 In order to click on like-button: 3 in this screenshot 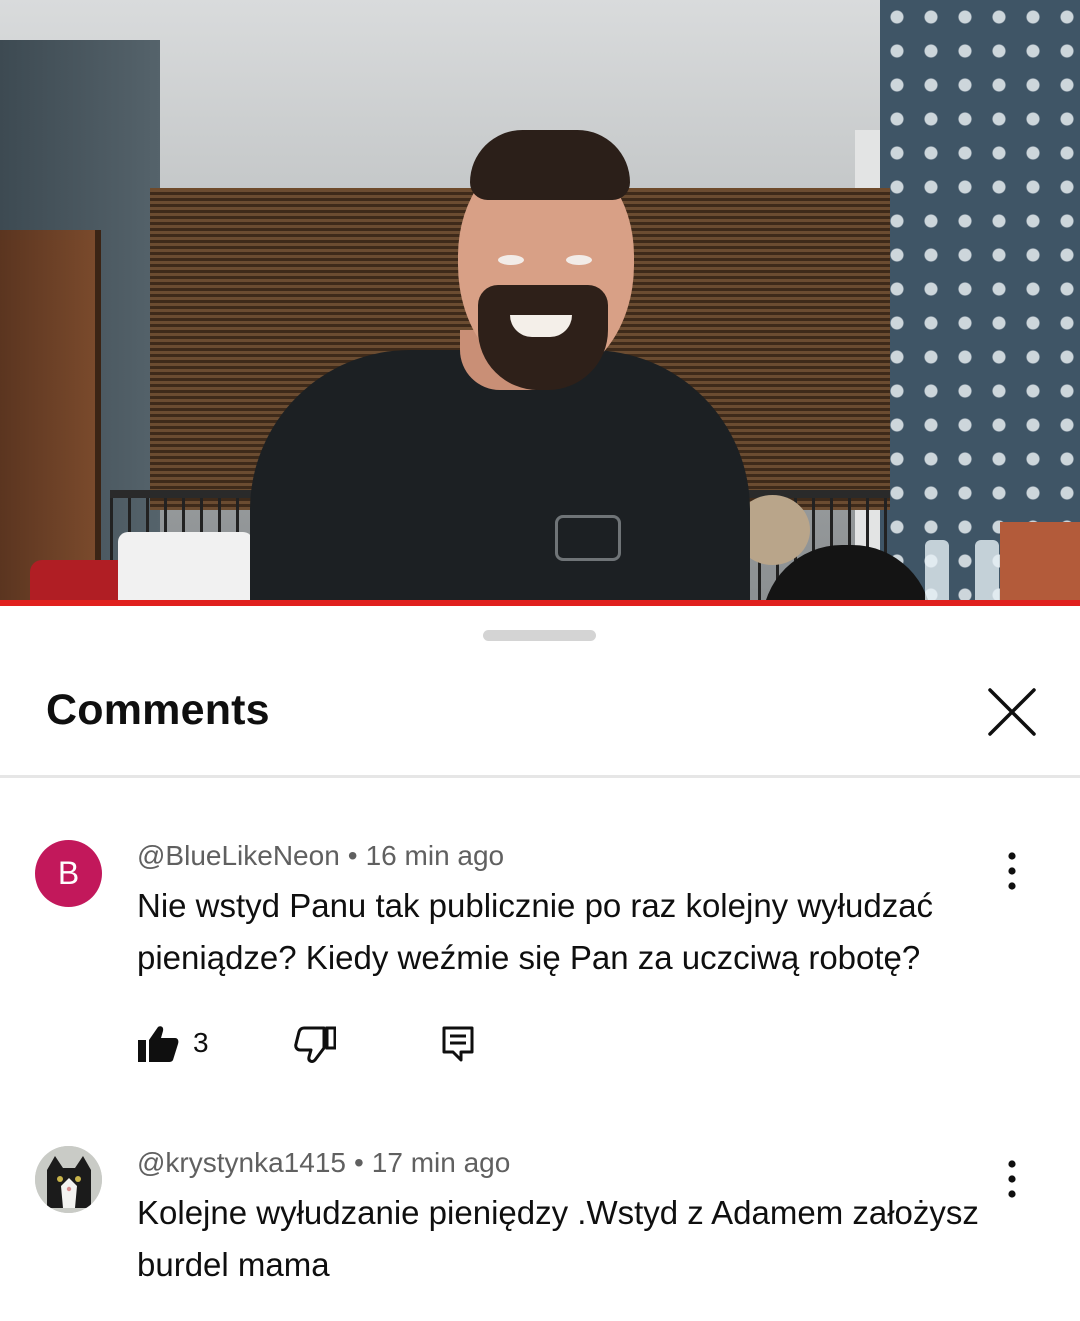, I will do `click(192, 1044)`.